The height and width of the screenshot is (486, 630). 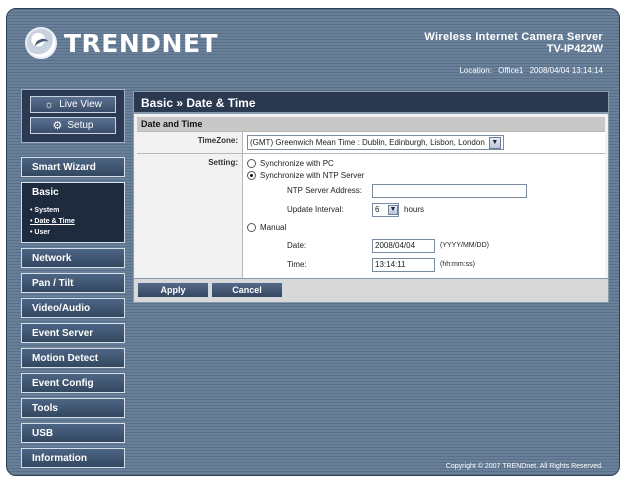 What do you see at coordinates (73, 192) in the screenshot?
I see `menu-basic: Basic` at bounding box center [73, 192].